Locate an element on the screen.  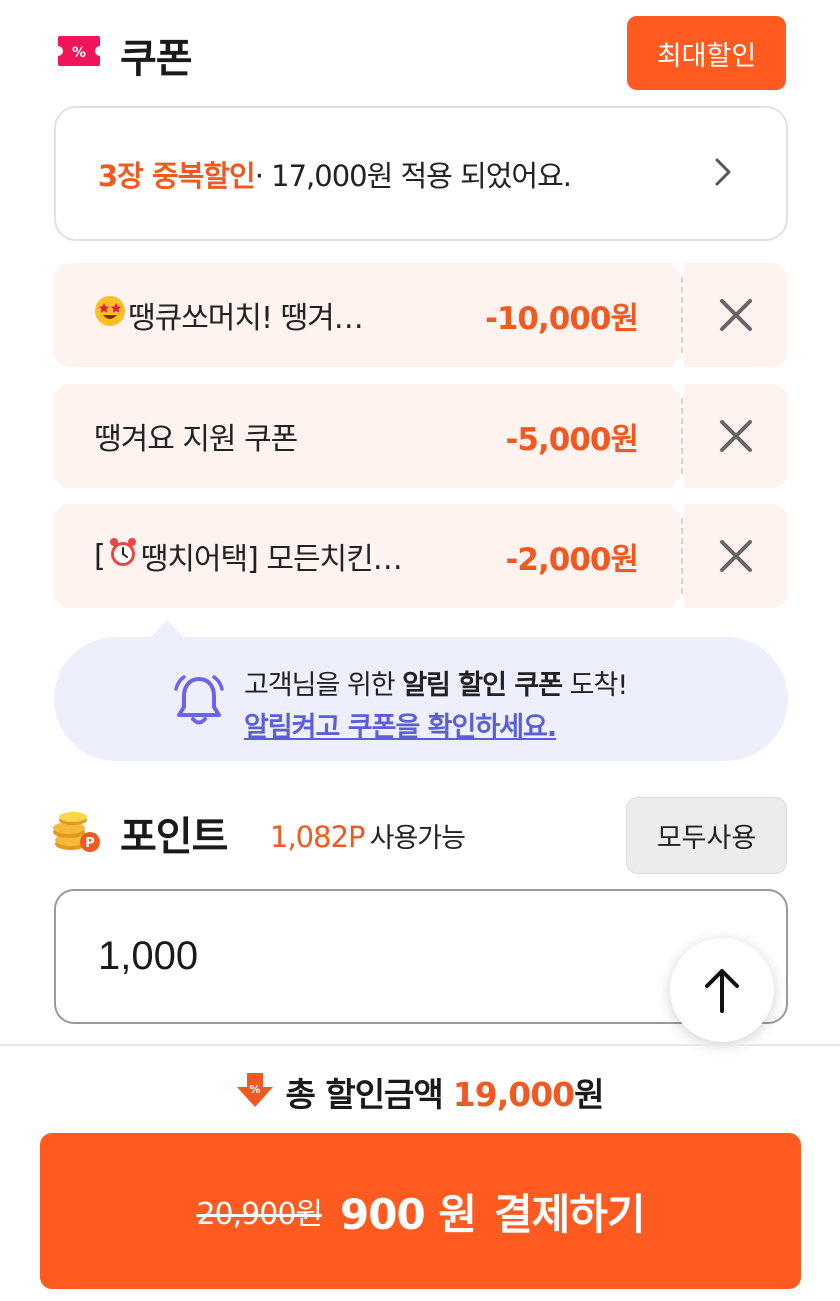
coupon-item-body: 땡겨요 지원 쿠폰 -5,000원 is located at coordinates (367, 436).